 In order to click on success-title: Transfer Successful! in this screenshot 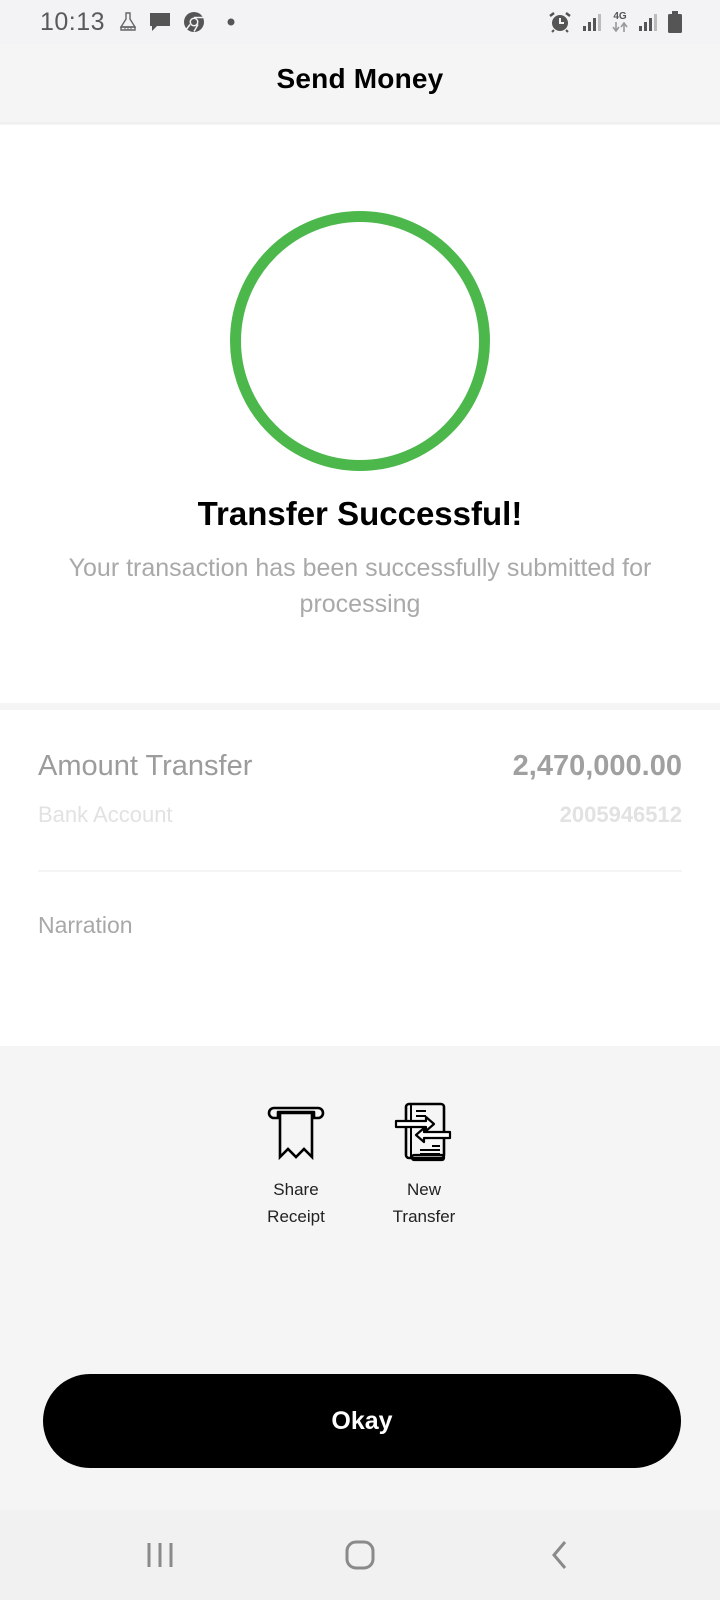, I will do `click(360, 513)`.